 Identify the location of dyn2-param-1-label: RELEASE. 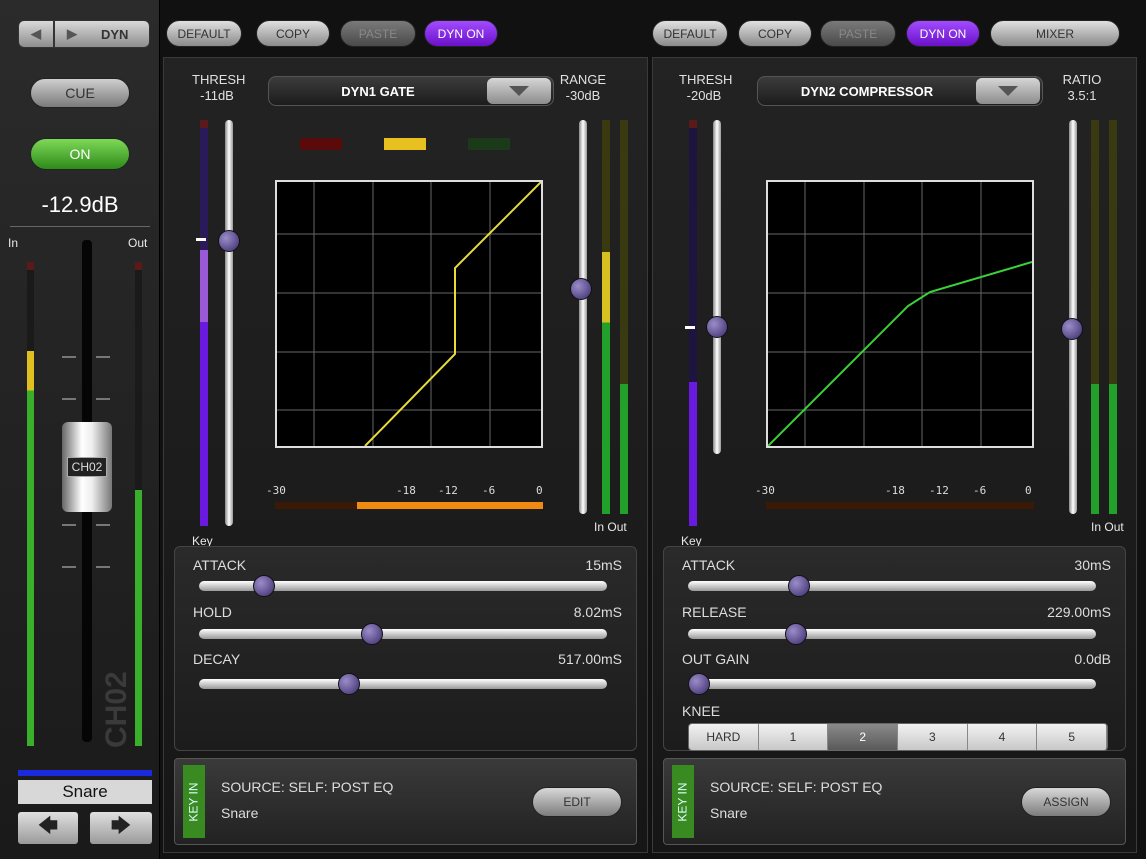
(714, 612).